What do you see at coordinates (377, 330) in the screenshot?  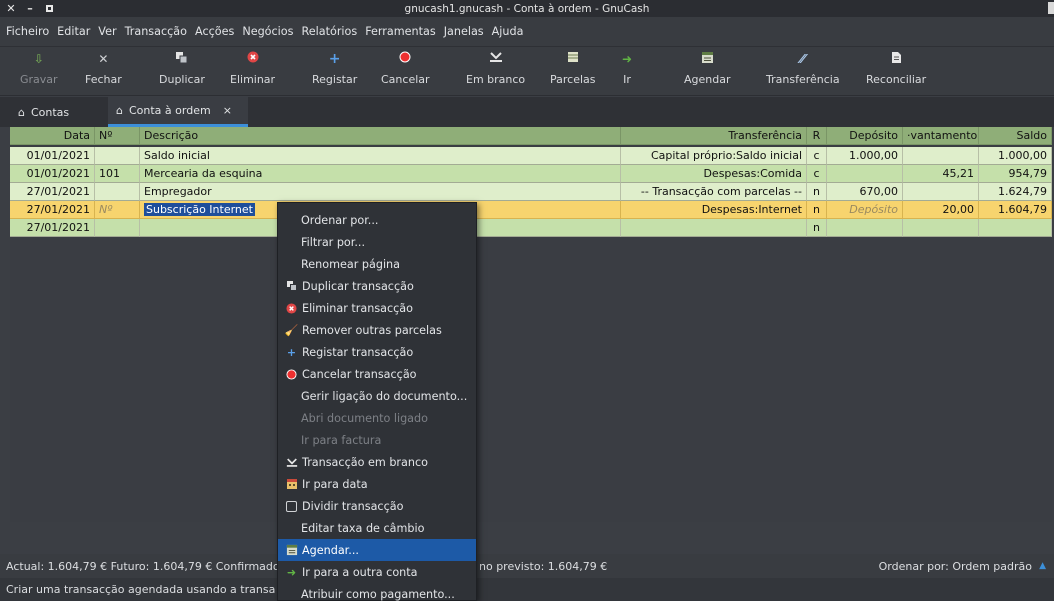 I see `menu-item-remove-splits: 🧹 Remover outras parcelas` at bounding box center [377, 330].